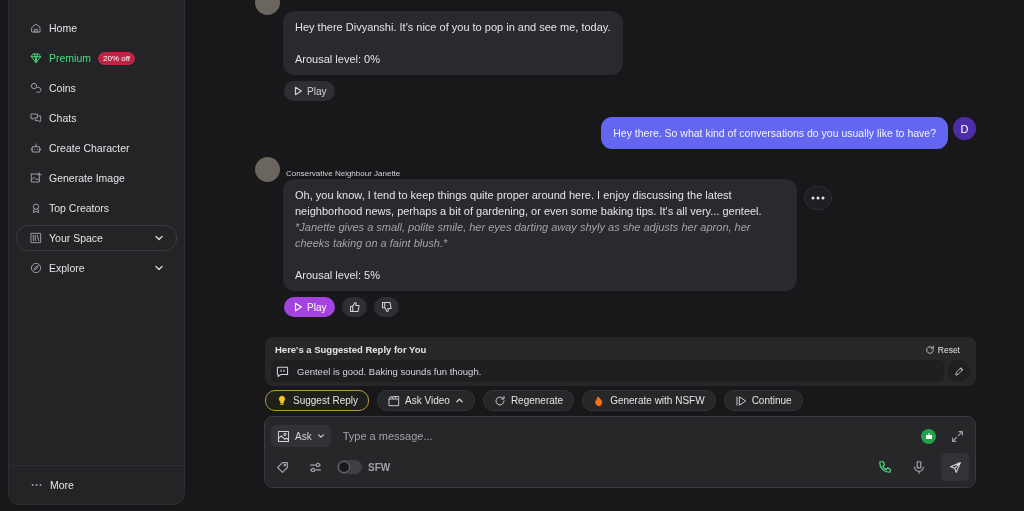  What do you see at coordinates (315, 467) in the screenshot?
I see `sliders-icon` at bounding box center [315, 467].